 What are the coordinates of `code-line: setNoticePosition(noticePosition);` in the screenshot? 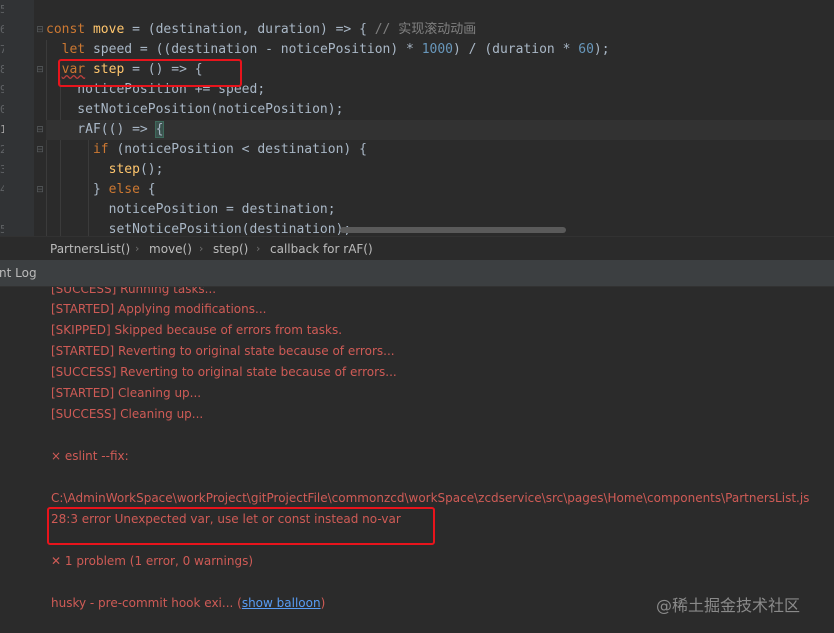 It's located at (440, 110).